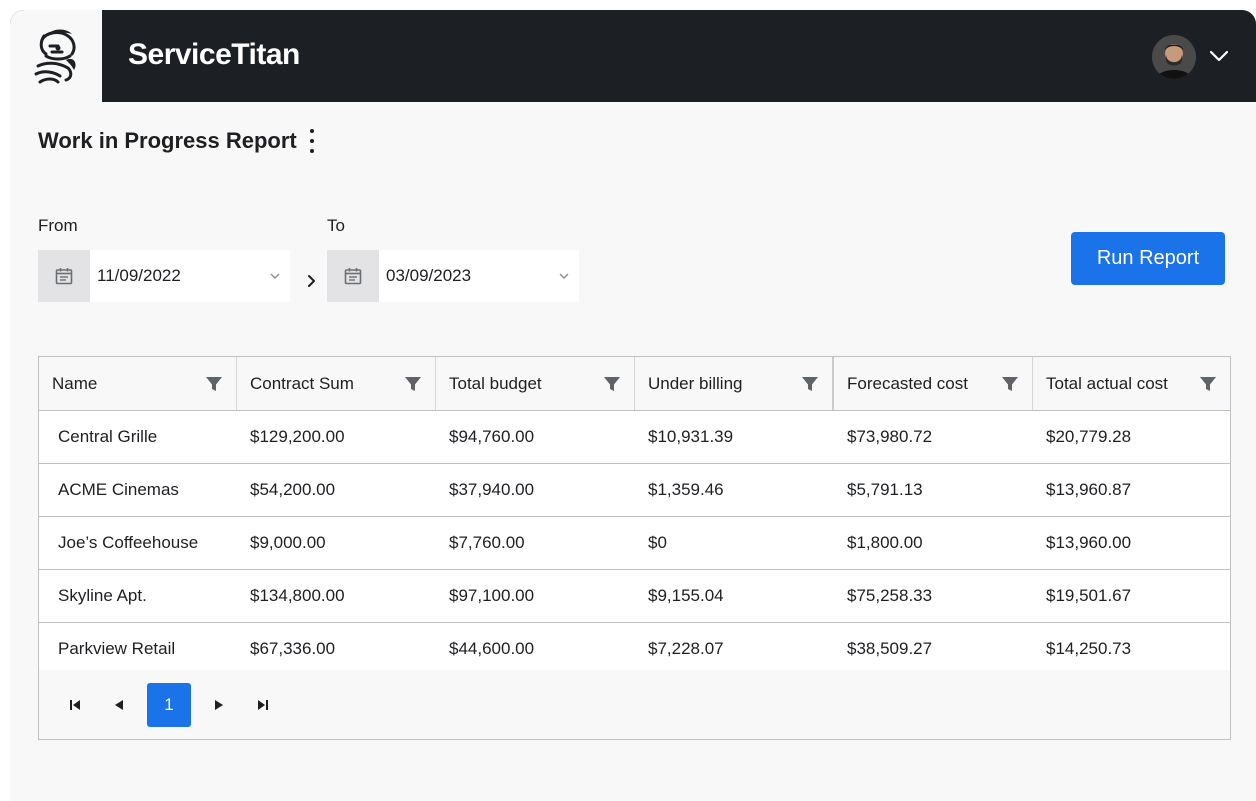 This screenshot has width=1256, height=801. Describe the element at coordinates (686, 648) in the screenshot. I see `cell-under-billing: $7,228.07` at that location.